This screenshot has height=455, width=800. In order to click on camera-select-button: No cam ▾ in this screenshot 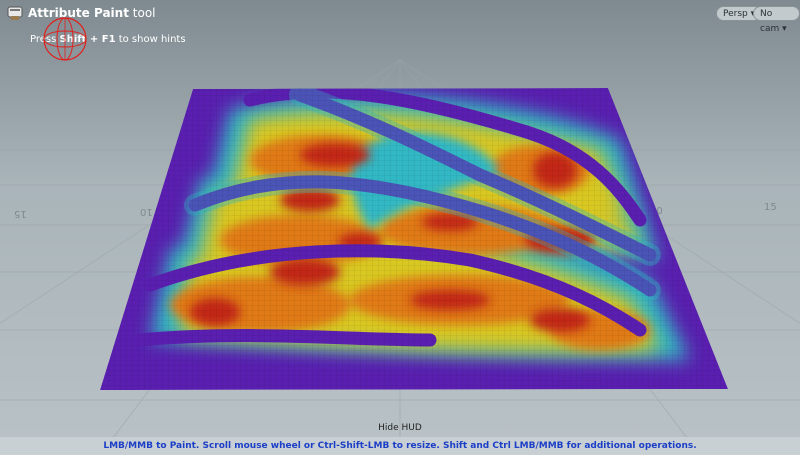, I will do `click(776, 20)`.